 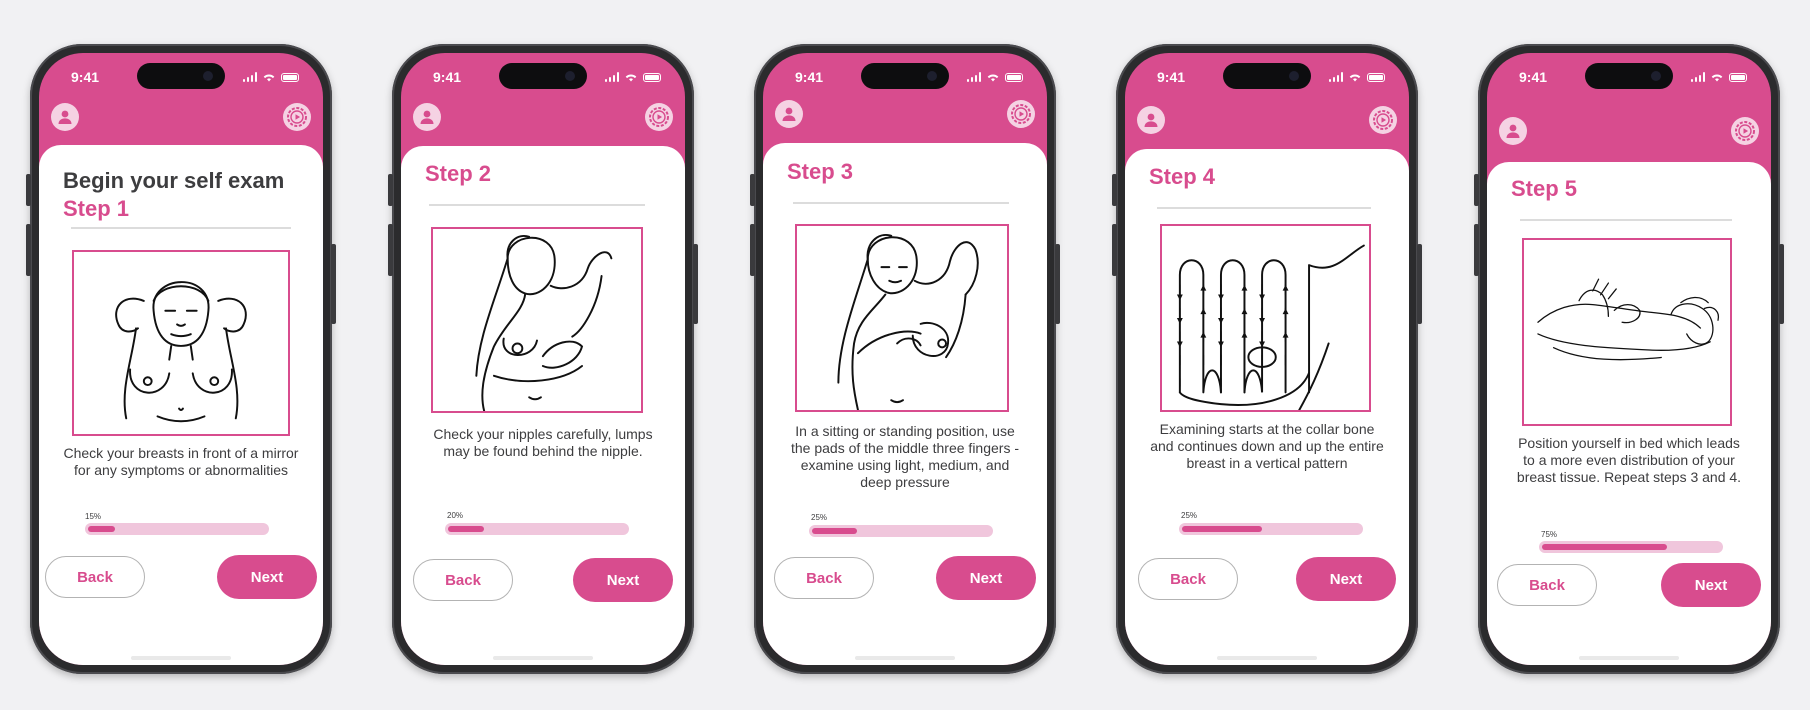 I want to click on progress-label: 20%, so click(x=455, y=515).